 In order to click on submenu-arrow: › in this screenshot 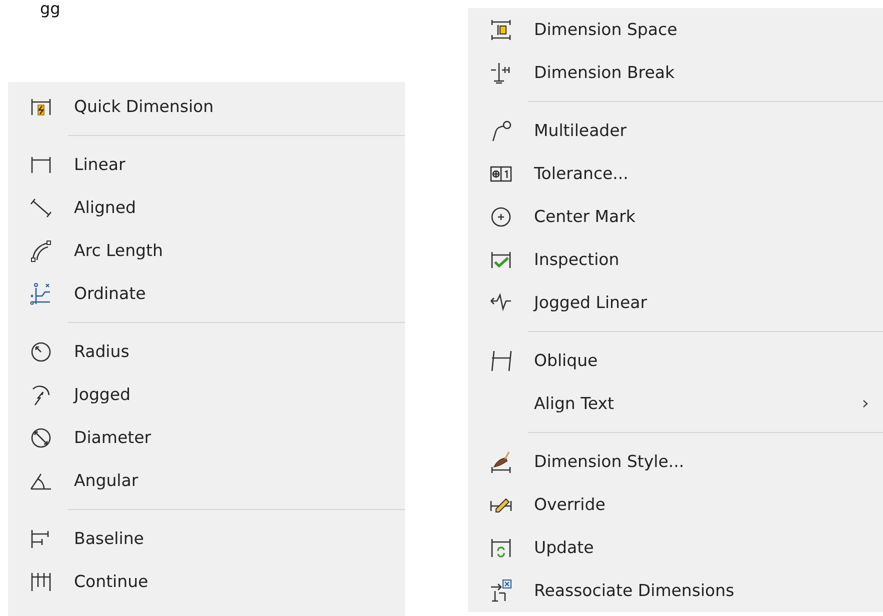, I will do `click(865, 403)`.